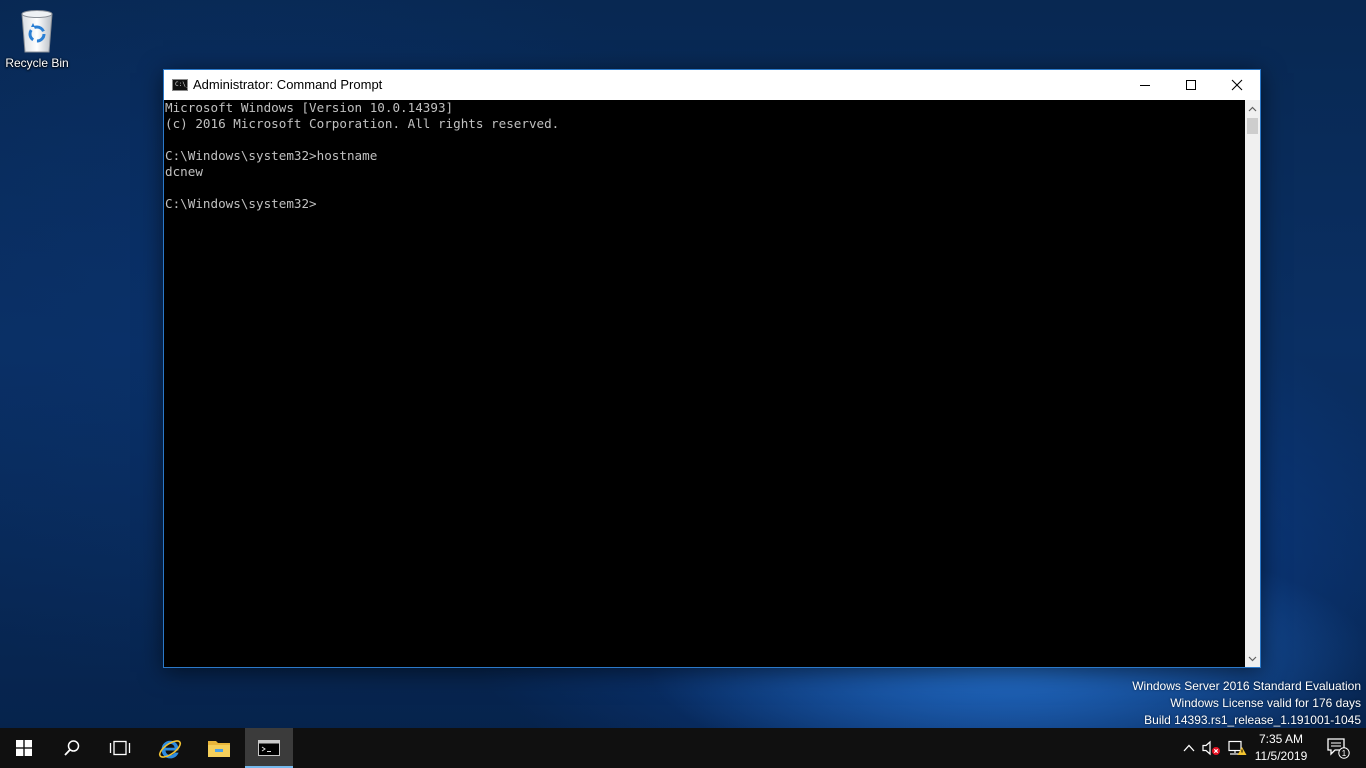  I want to click on window-title: Administrator: Command Prompt, so click(288, 84).